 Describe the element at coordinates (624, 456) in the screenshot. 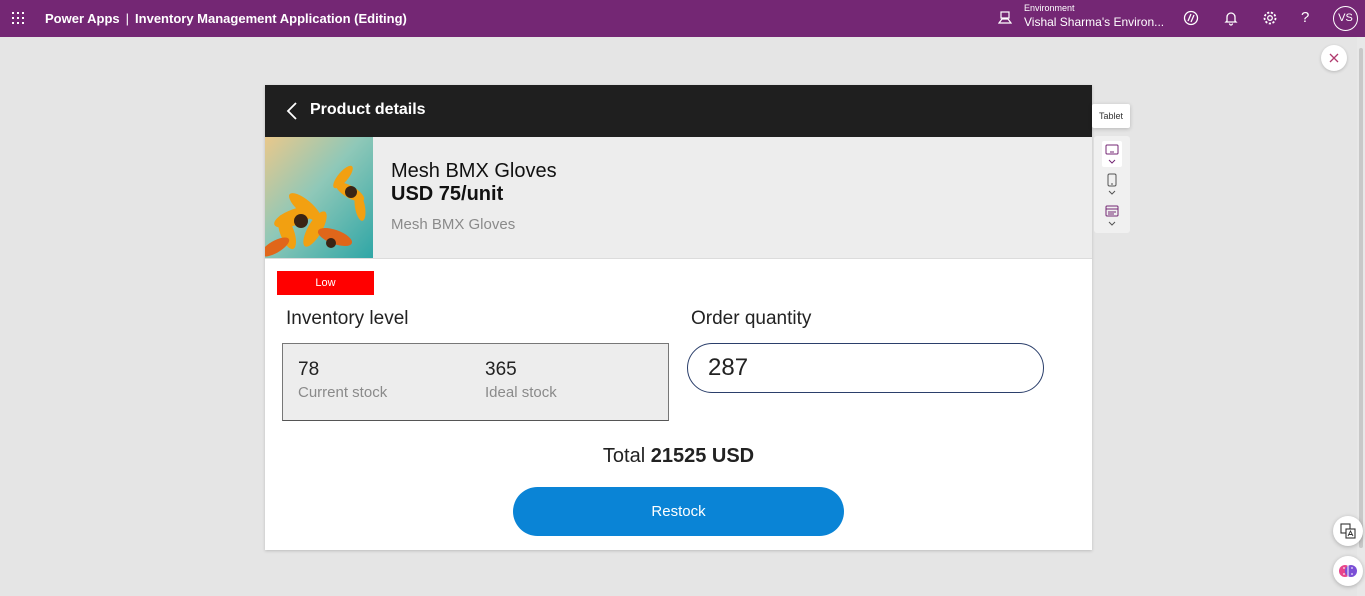

I see `total-label: Total` at that location.